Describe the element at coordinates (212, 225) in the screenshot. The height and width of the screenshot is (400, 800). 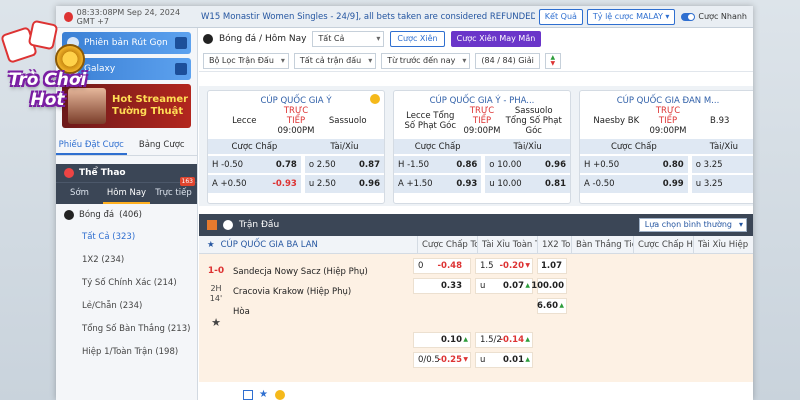
I see `collapse-icon` at that location.